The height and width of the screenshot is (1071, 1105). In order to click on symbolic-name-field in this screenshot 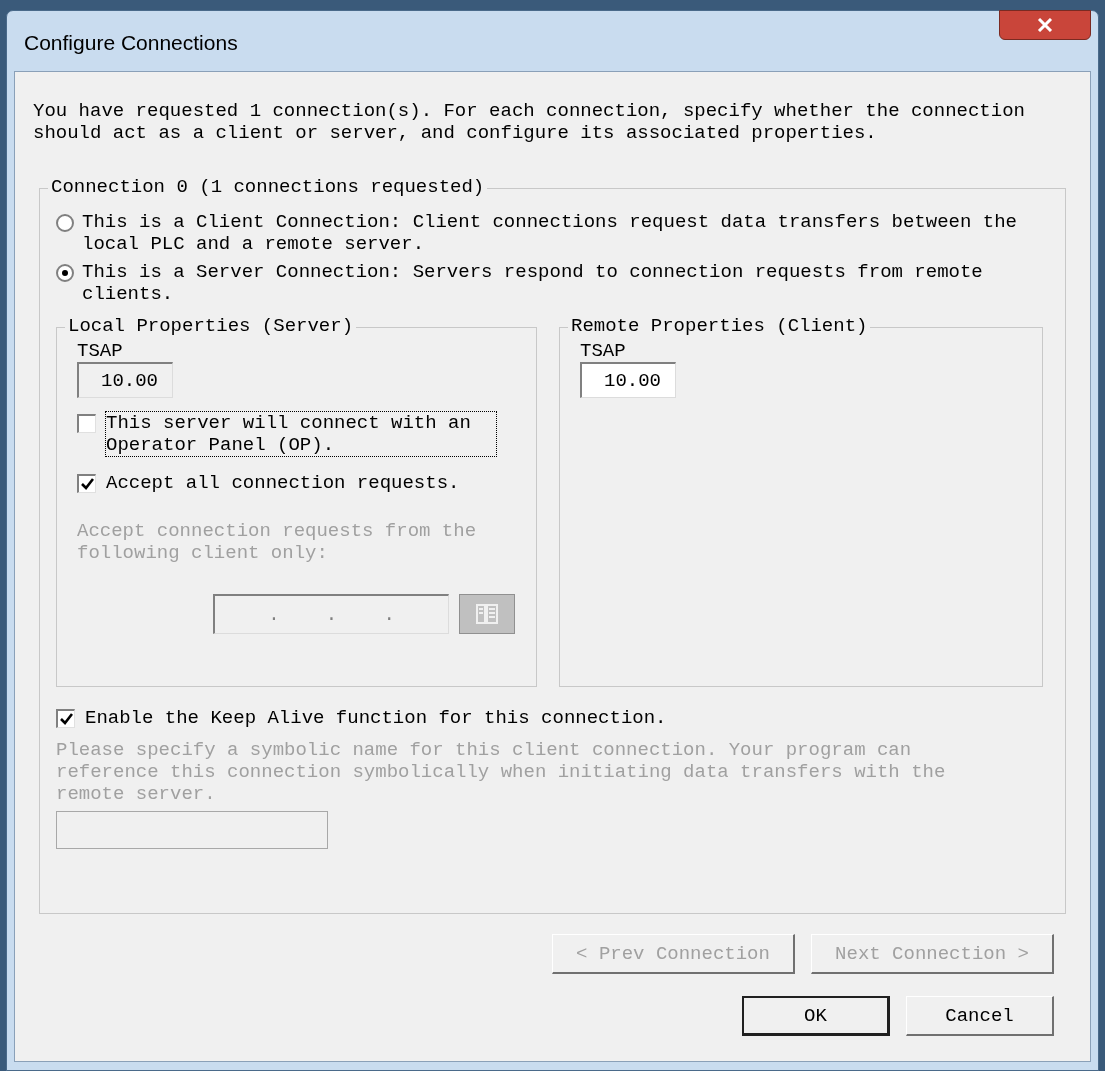, I will do `click(192, 830)`.